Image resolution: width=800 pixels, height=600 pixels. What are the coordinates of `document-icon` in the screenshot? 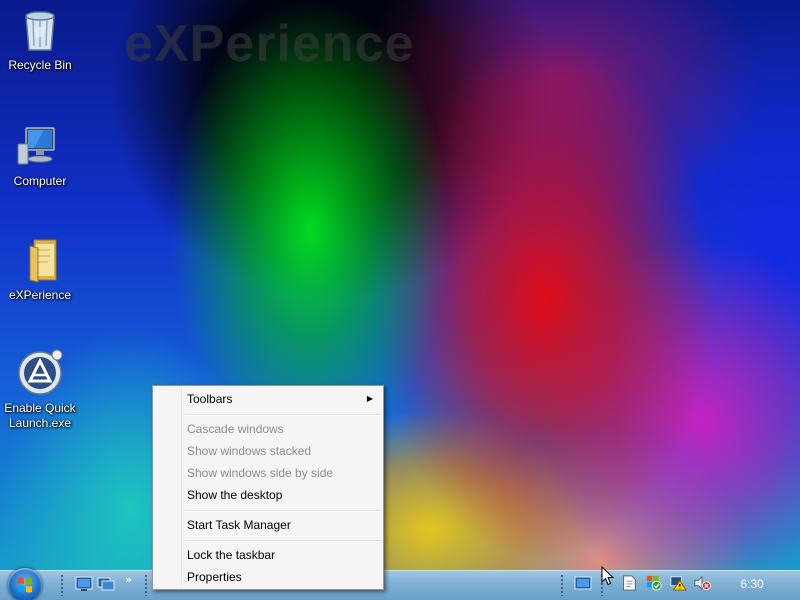 It's located at (629, 583).